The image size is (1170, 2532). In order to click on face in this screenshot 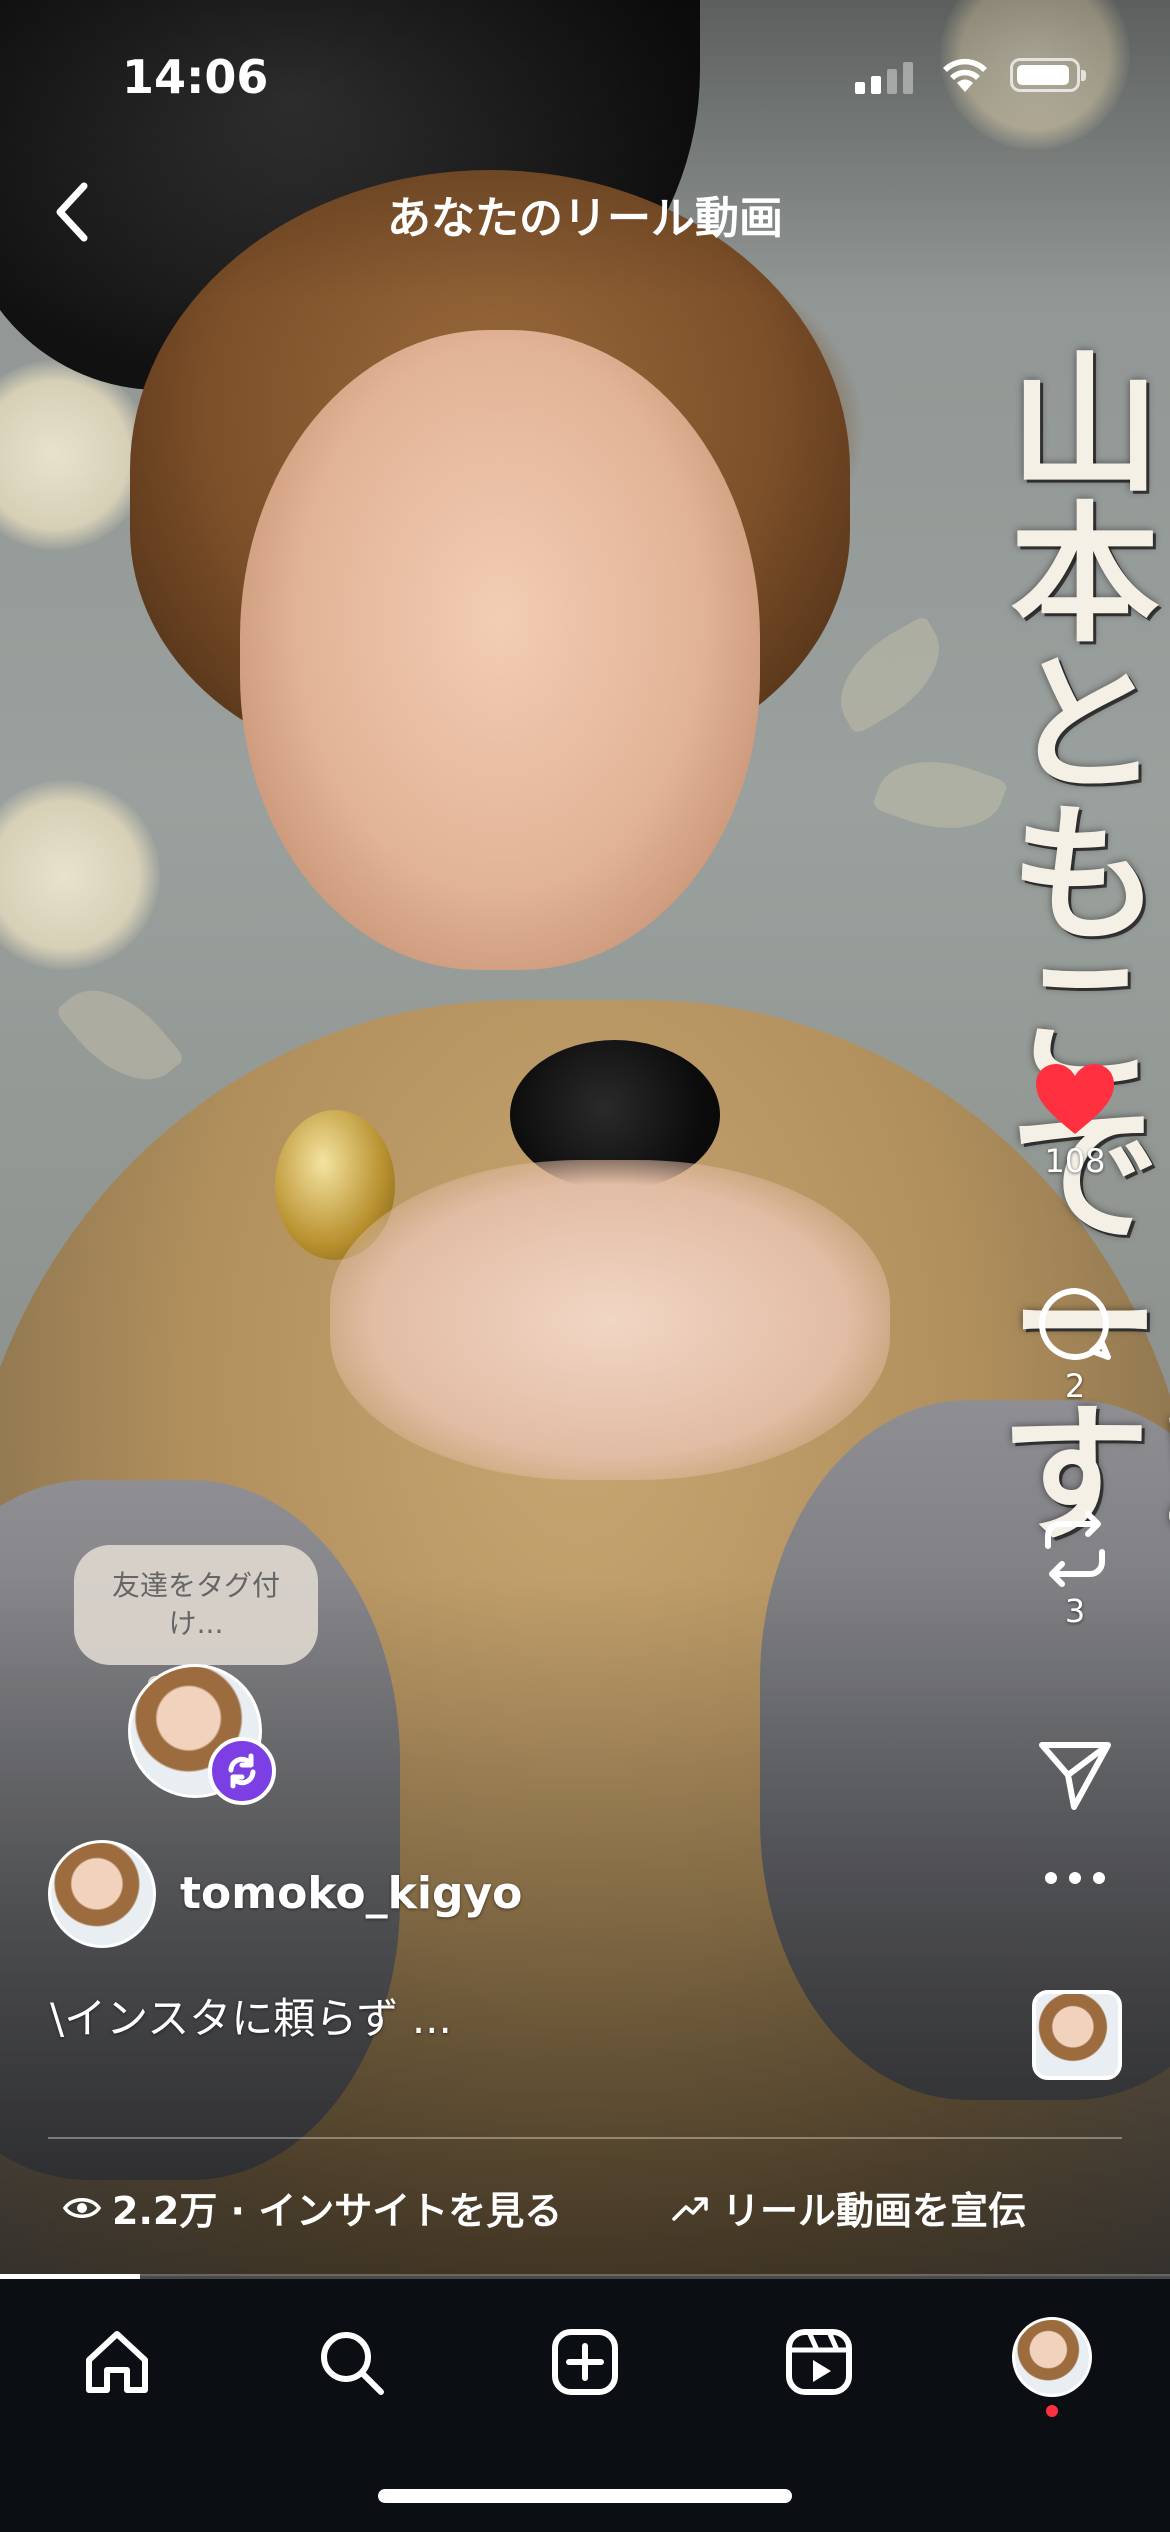, I will do `click(500, 650)`.